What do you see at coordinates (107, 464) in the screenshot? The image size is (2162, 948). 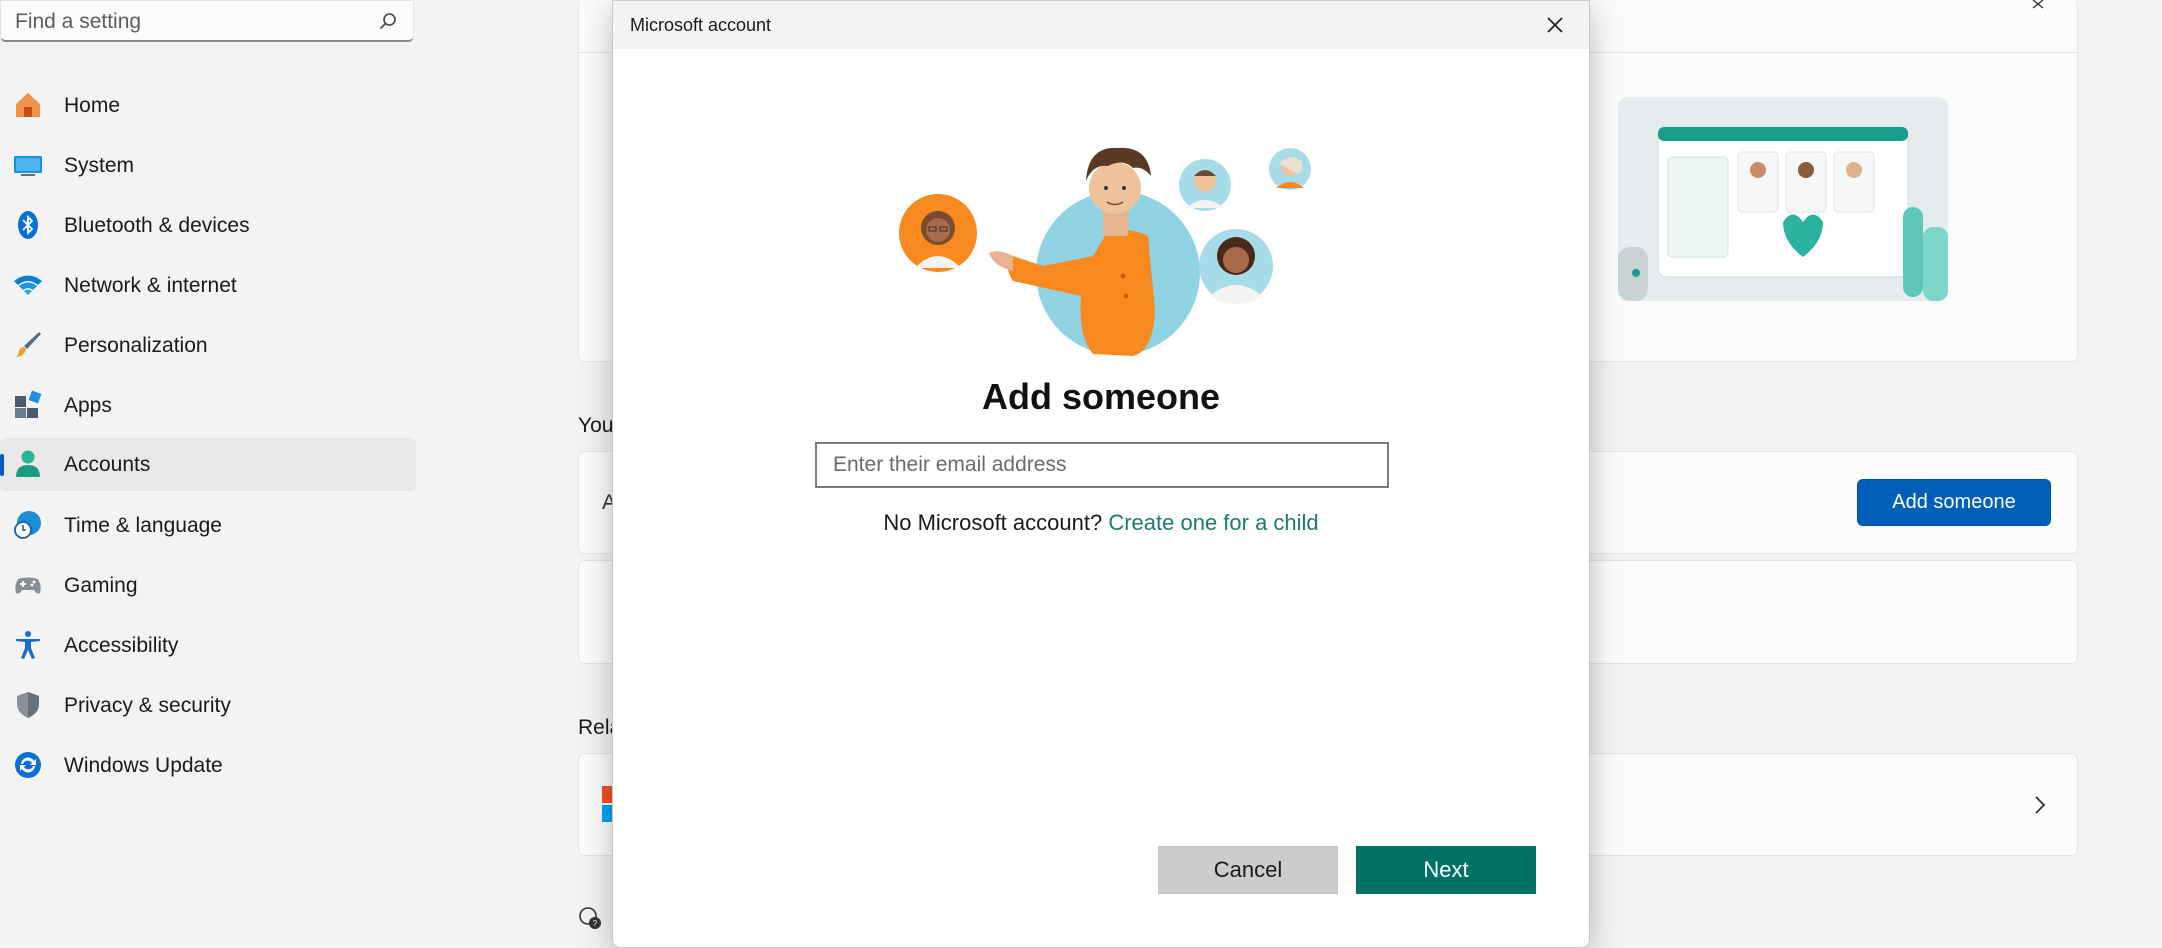 I see `sidebar-item-label: Accounts` at bounding box center [107, 464].